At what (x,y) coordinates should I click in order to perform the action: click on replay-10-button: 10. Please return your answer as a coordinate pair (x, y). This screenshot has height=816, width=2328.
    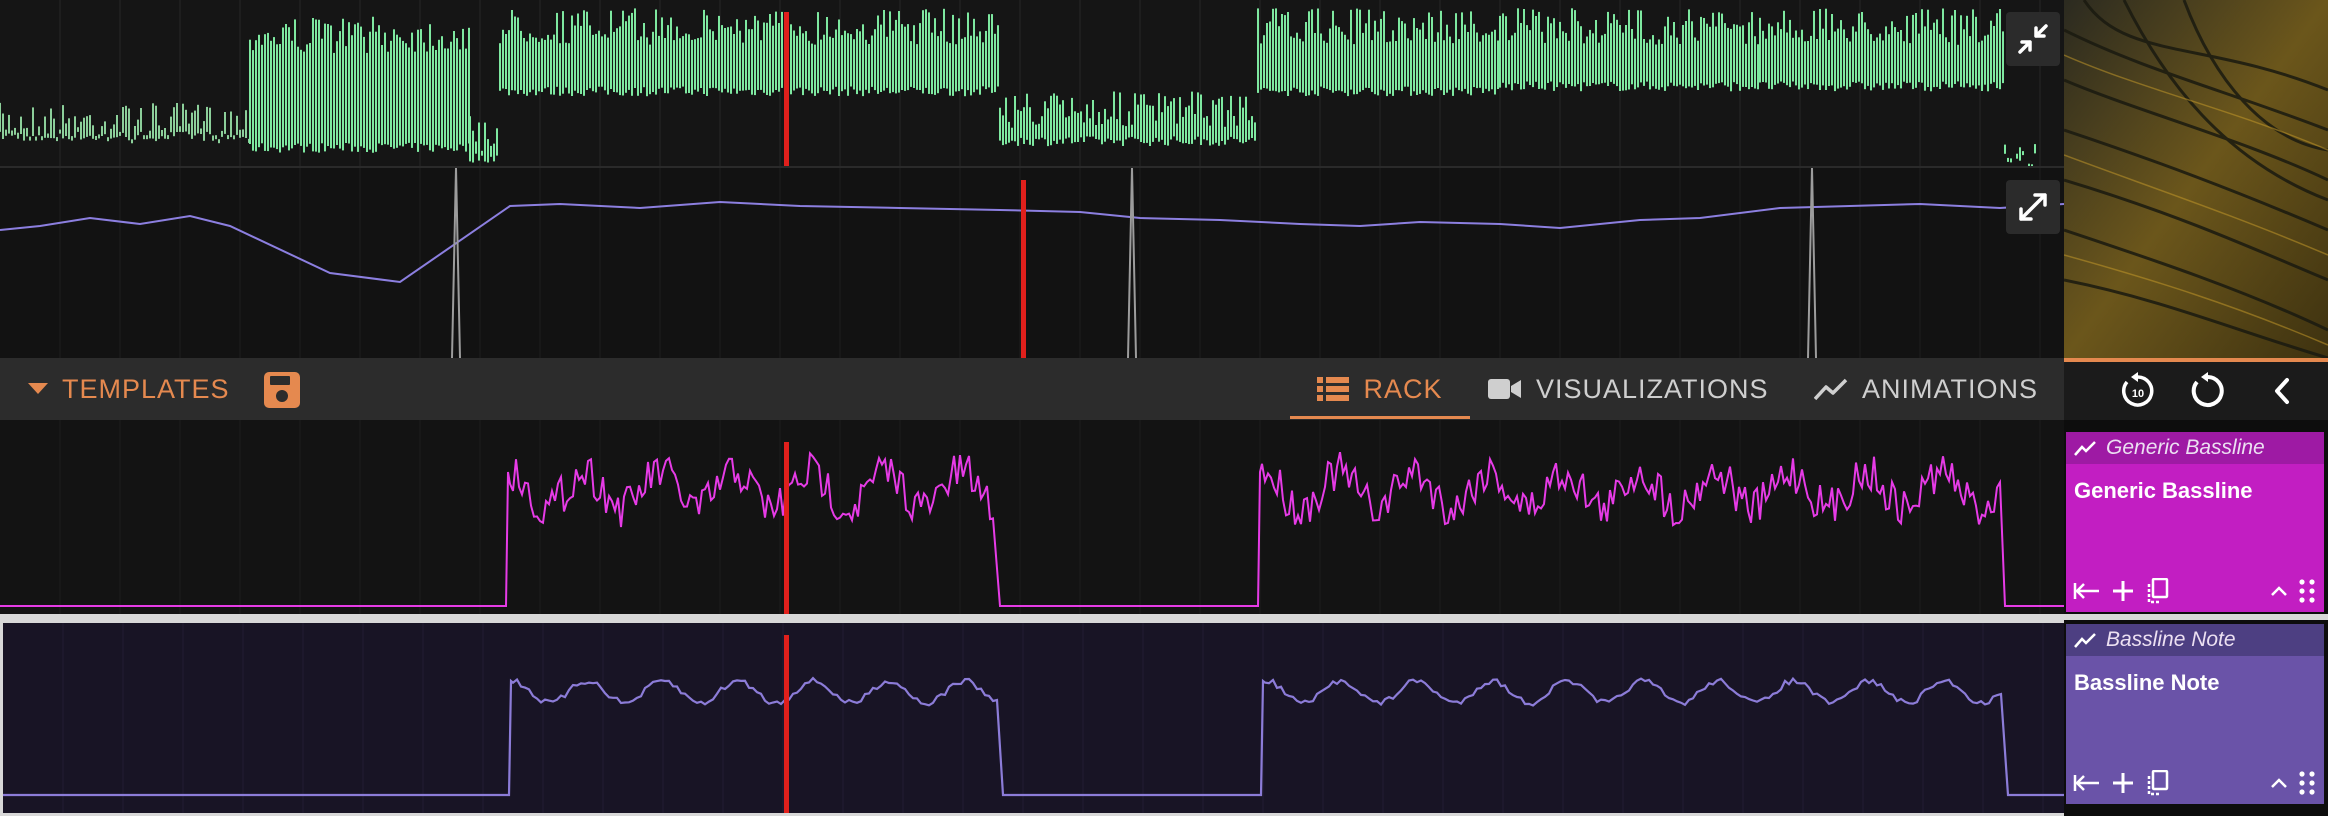
    Looking at the image, I should click on (2138, 391).